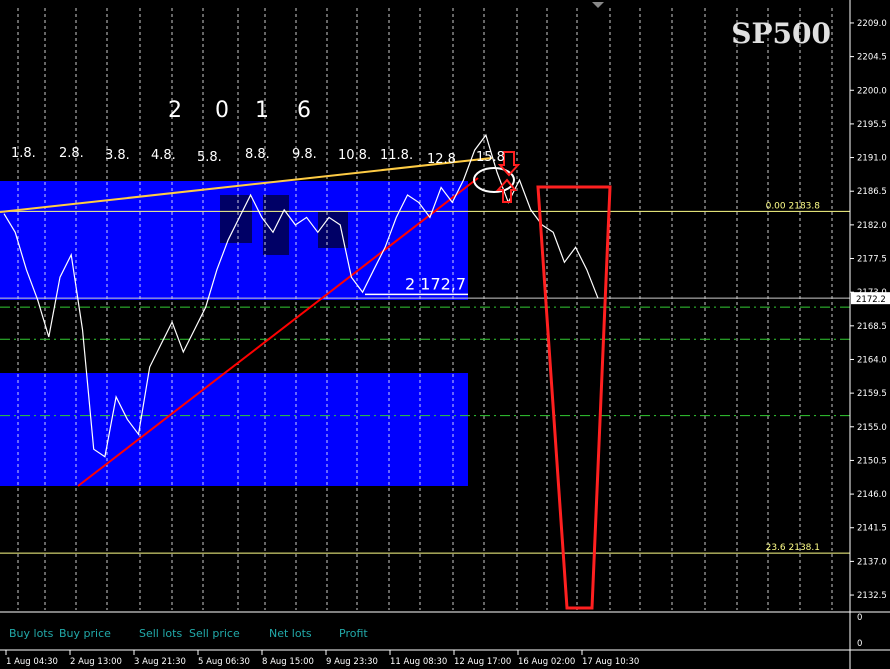  I want to click on year-digit-0: 2, so click(175, 110).